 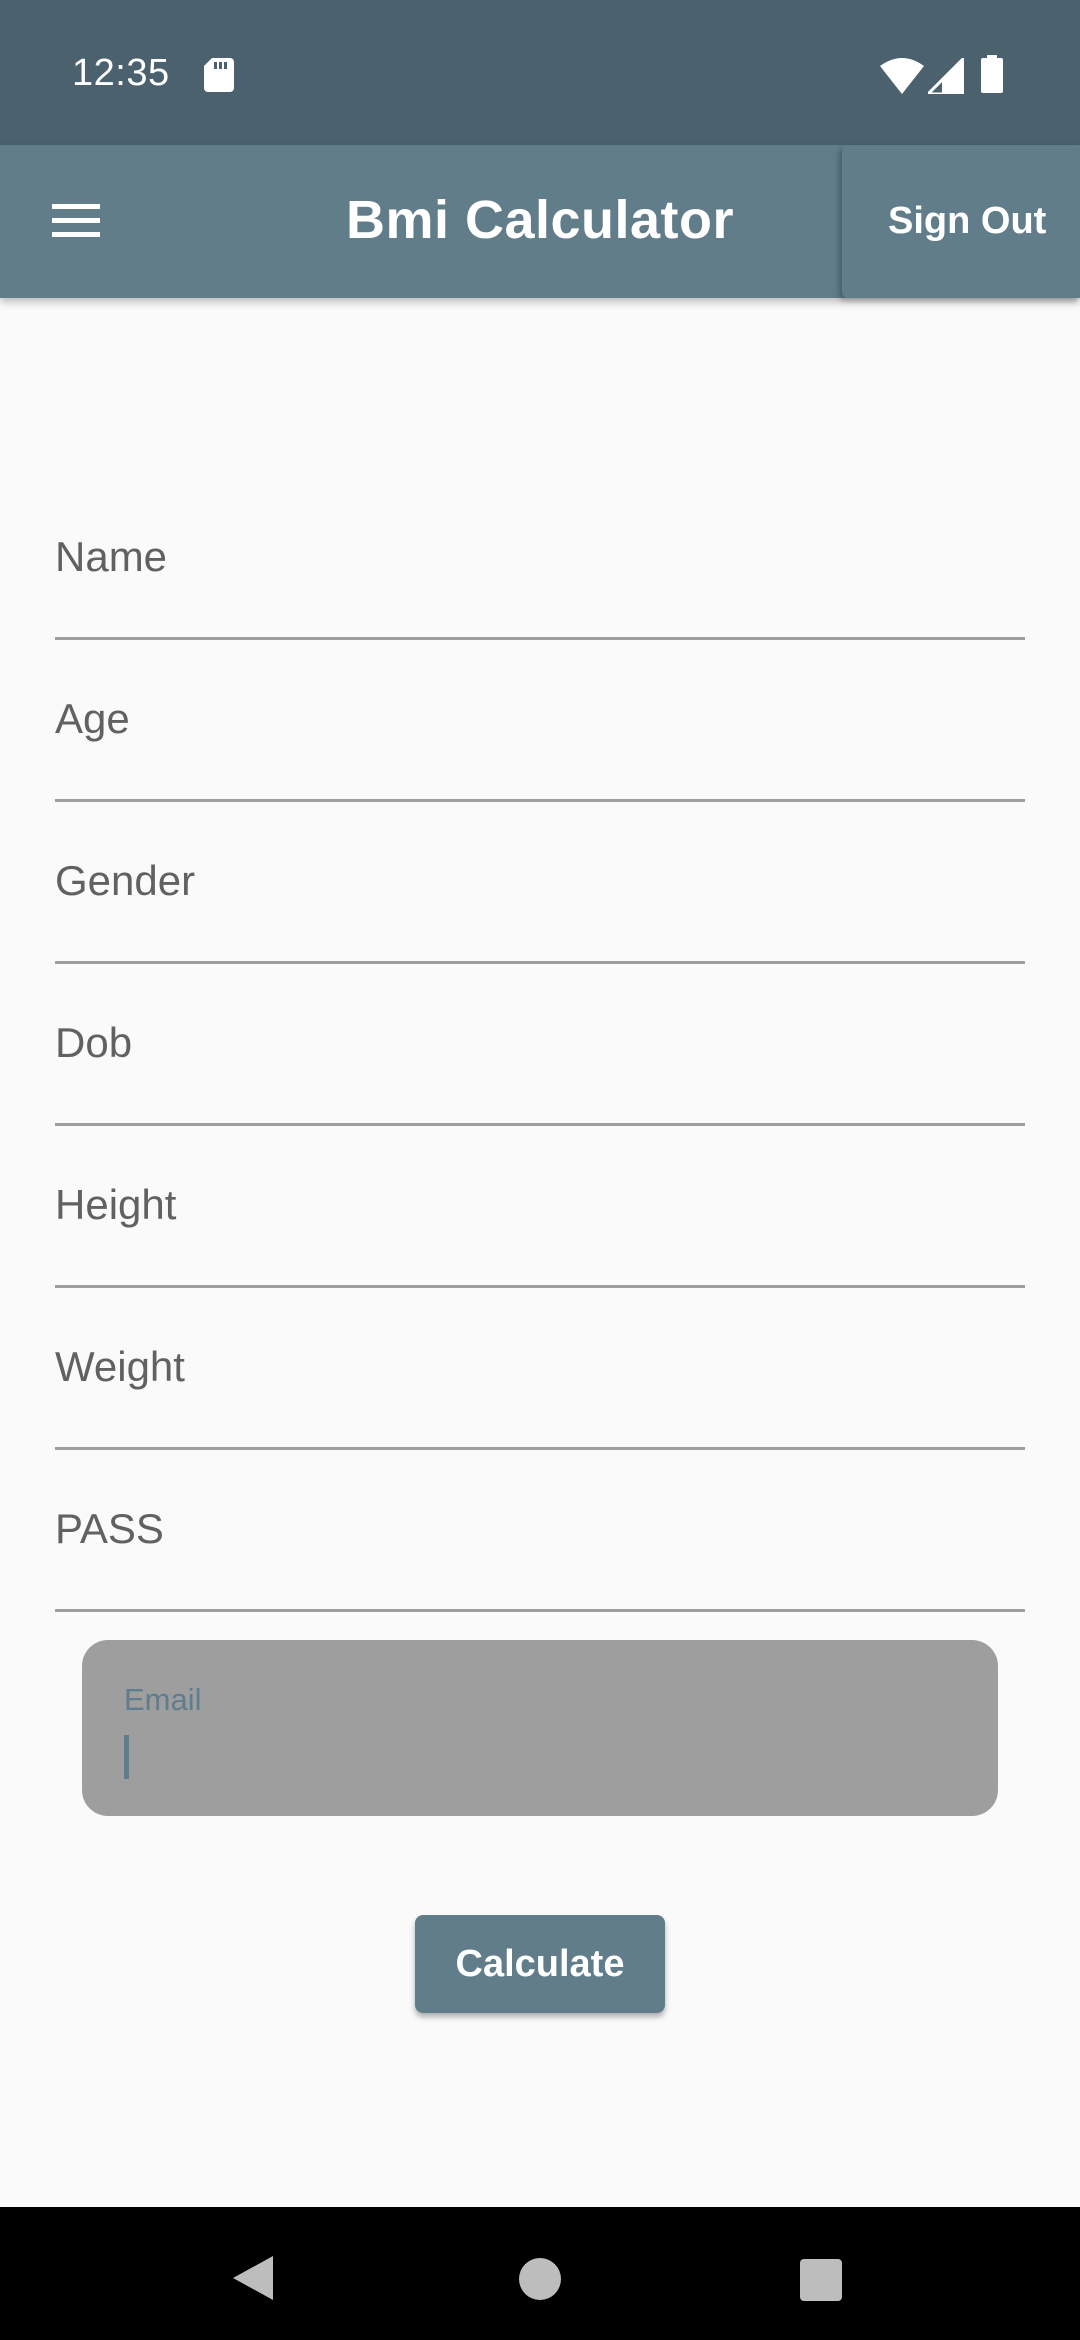 I want to click on gender-field-label: Gender, so click(x=125, y=880).